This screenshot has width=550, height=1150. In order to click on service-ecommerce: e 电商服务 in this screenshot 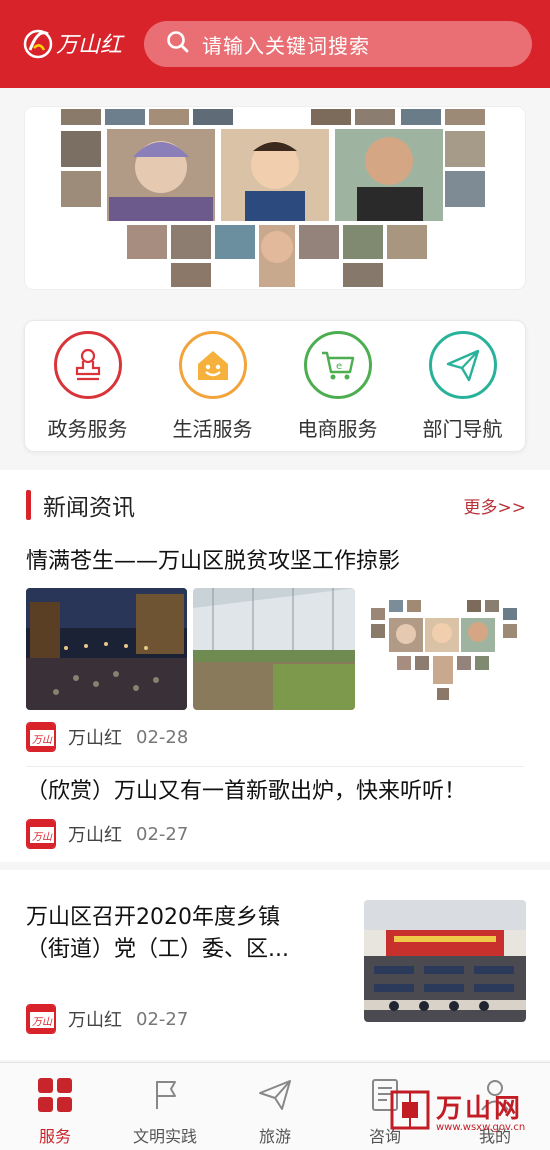, I will do `click(338, 391)`.